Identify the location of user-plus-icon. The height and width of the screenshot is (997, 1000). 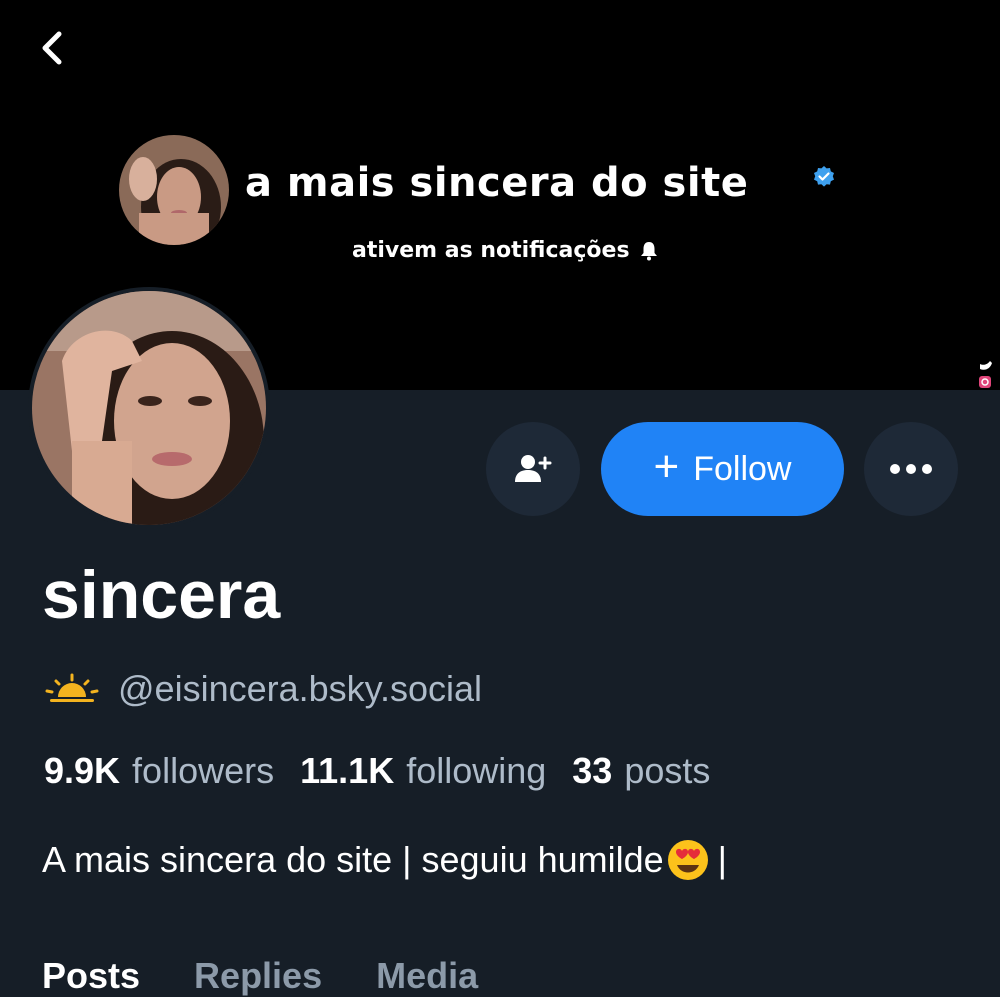
(533, 468).